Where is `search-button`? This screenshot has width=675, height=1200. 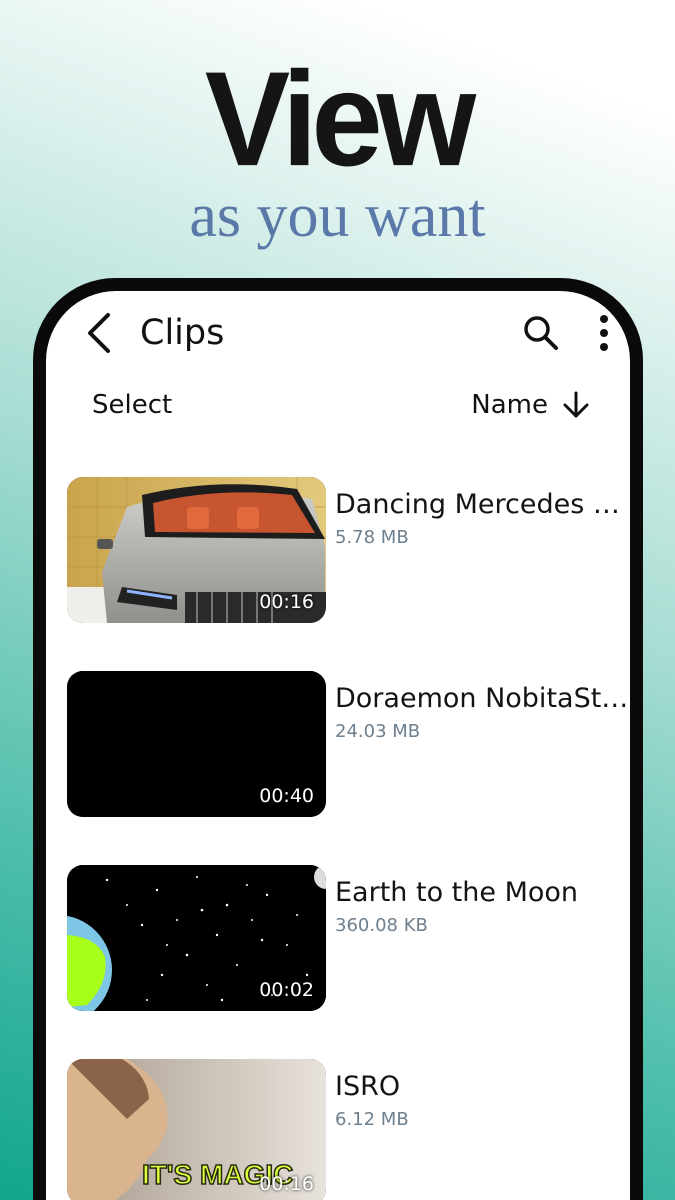
search-button is located at coordinates (541, 333).